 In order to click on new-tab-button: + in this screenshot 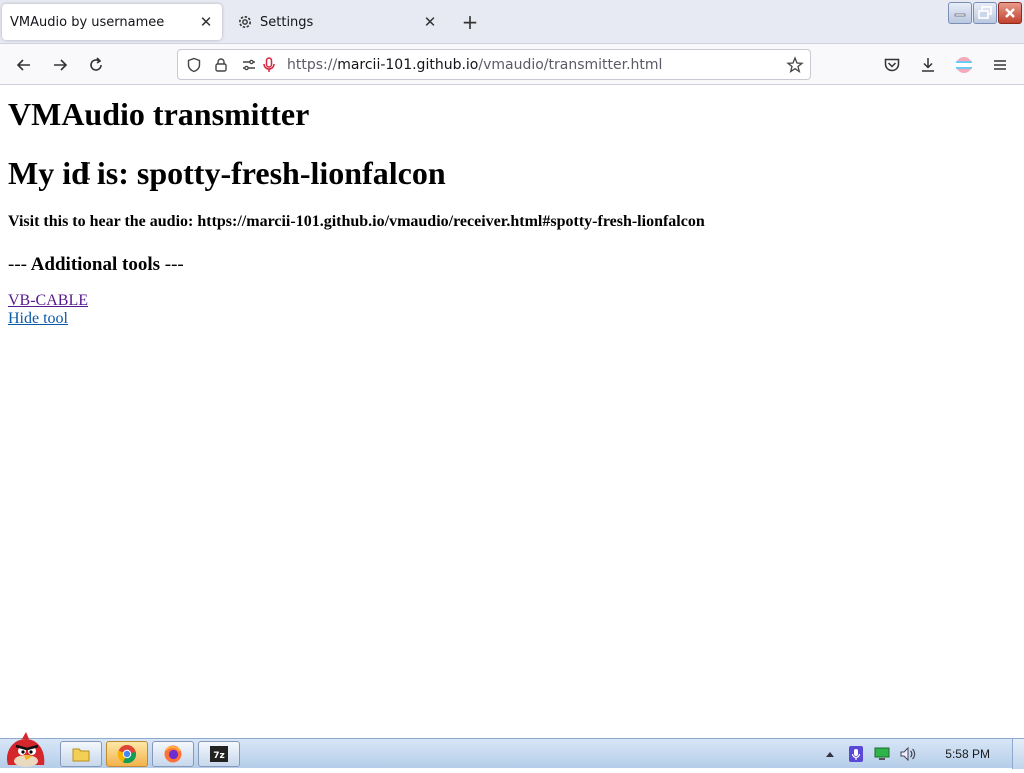, I will do `click(470, 22)`.